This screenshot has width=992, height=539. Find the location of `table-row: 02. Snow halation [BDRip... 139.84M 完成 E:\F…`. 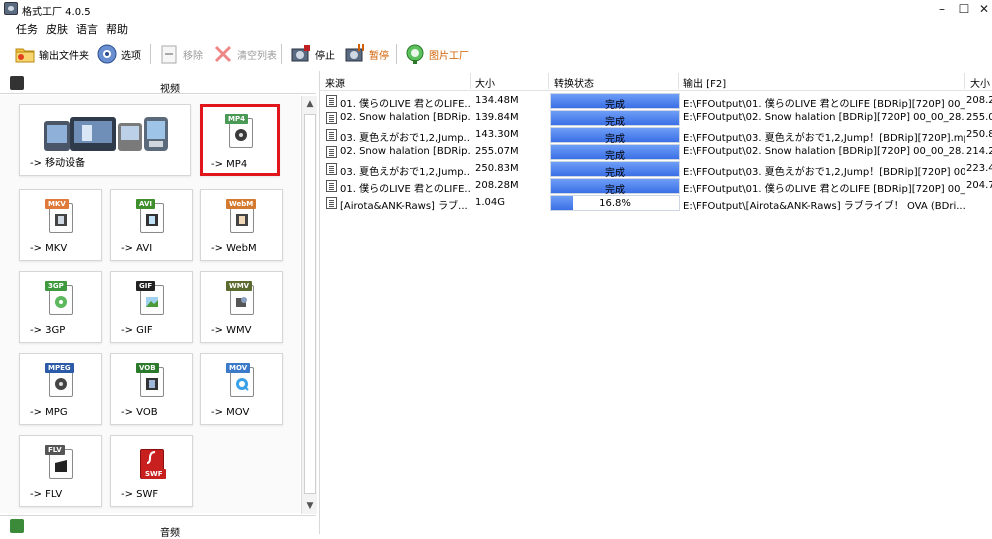

table-row: 02. Snow halation [BDRip... 139.84M 完成 E:\F… is located at coordinates (656, 118).